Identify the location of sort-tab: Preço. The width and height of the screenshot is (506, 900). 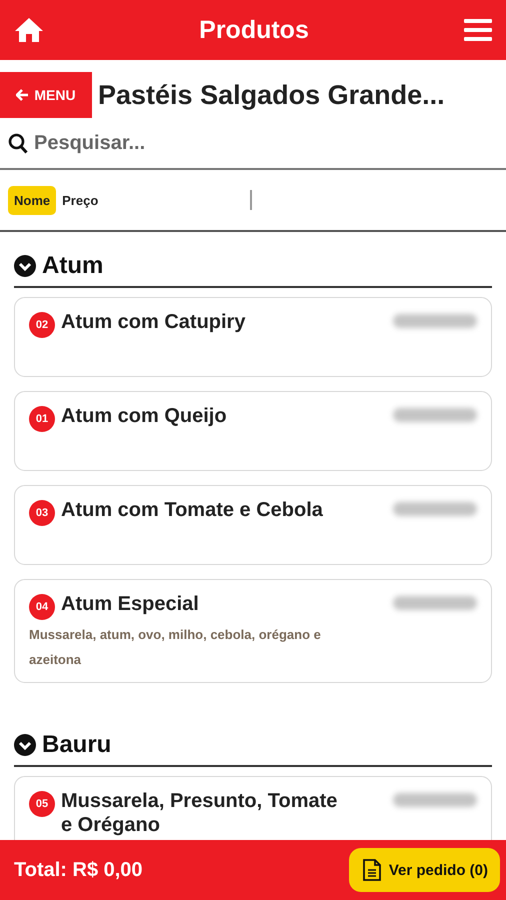
(80, 200).